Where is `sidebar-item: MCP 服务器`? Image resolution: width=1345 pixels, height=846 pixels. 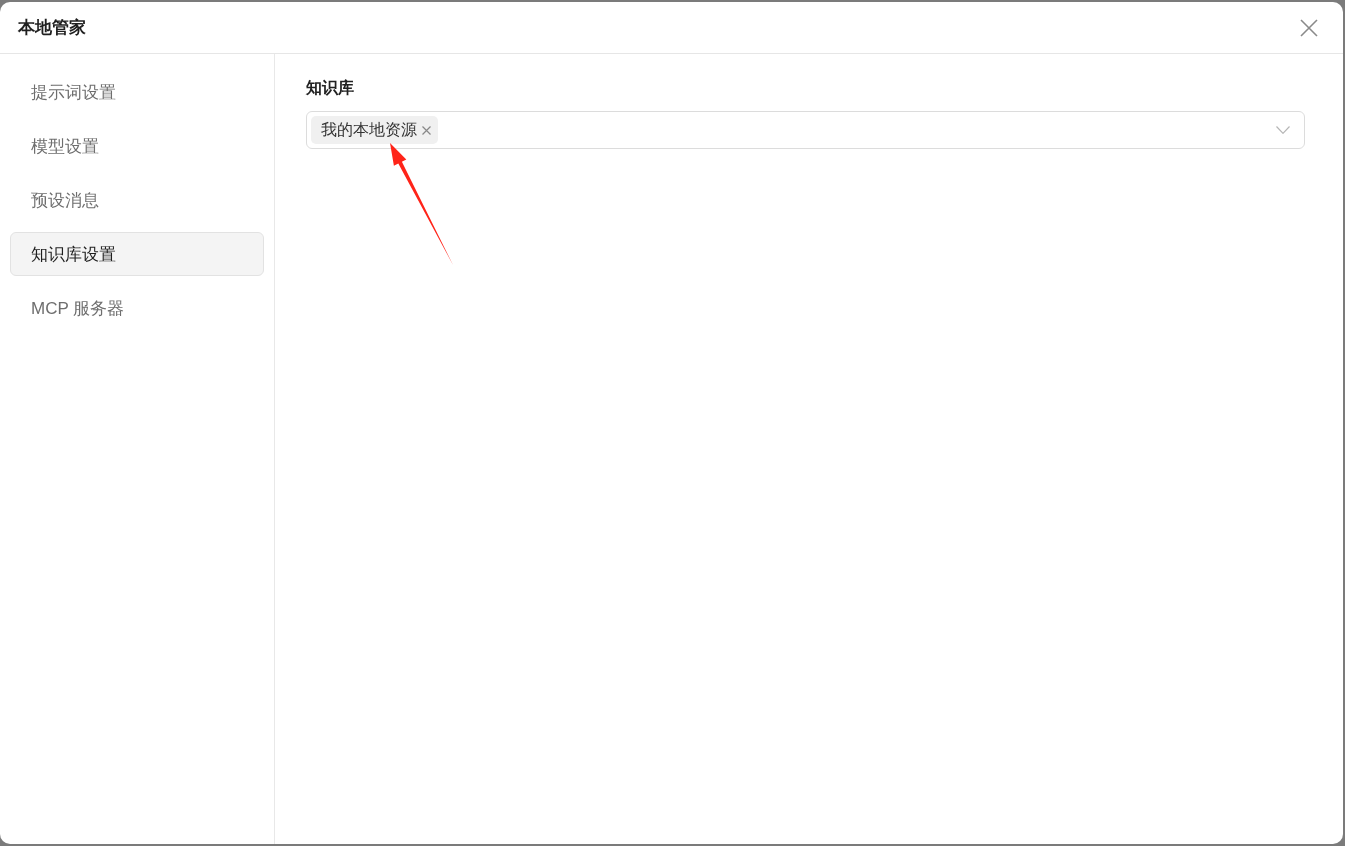
sidebar-item: MCP 服务器 is located at coordinates (137, 308).